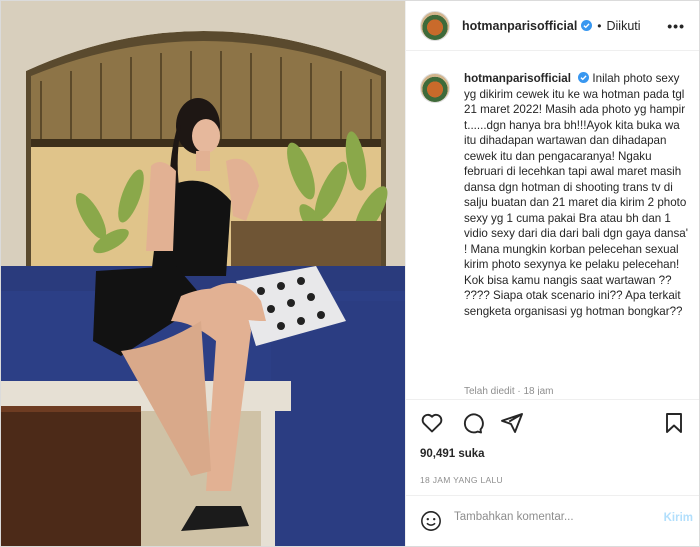 This screenshot has width=700, height=547. I want to click on post-header: hotmanparisofficial • Diikuti •••, so click(552, 26).